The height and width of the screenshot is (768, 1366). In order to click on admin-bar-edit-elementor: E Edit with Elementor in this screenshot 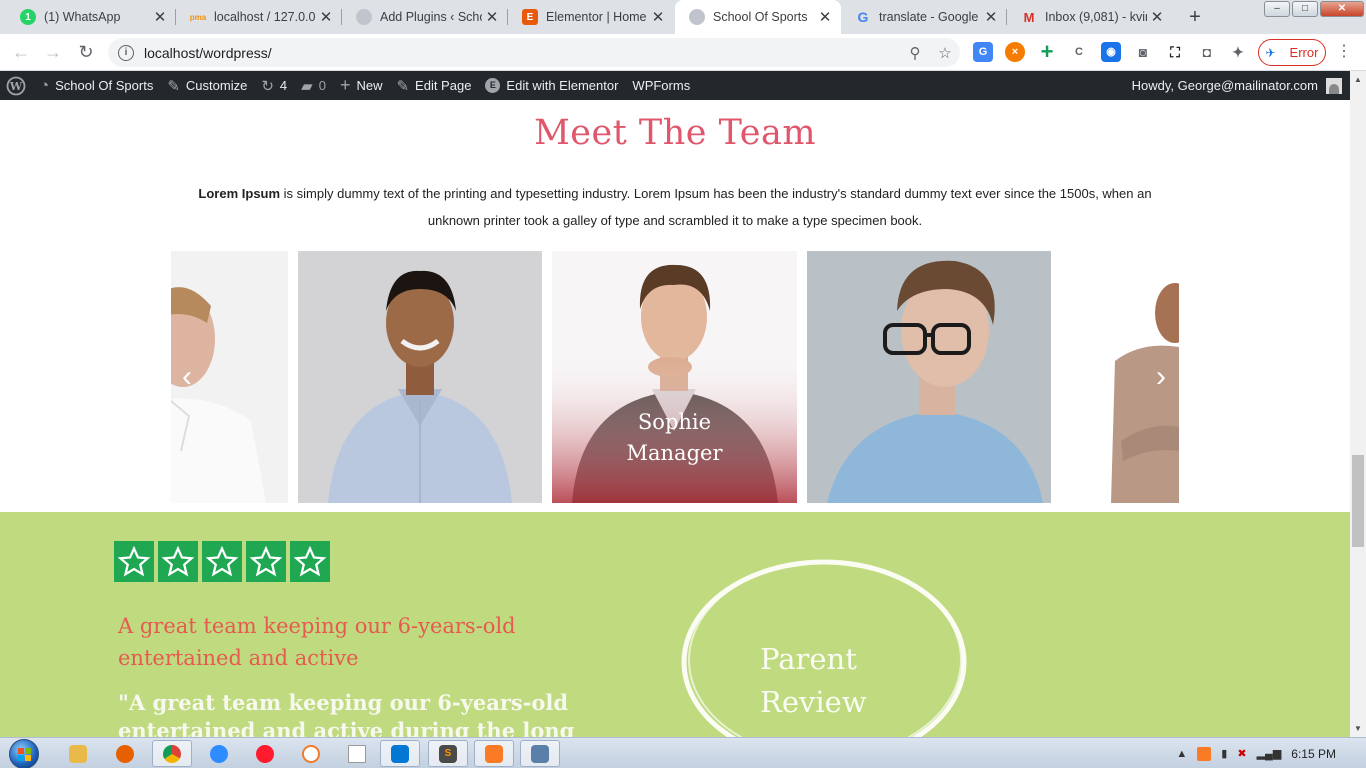, I will do `click(551, 85)`.